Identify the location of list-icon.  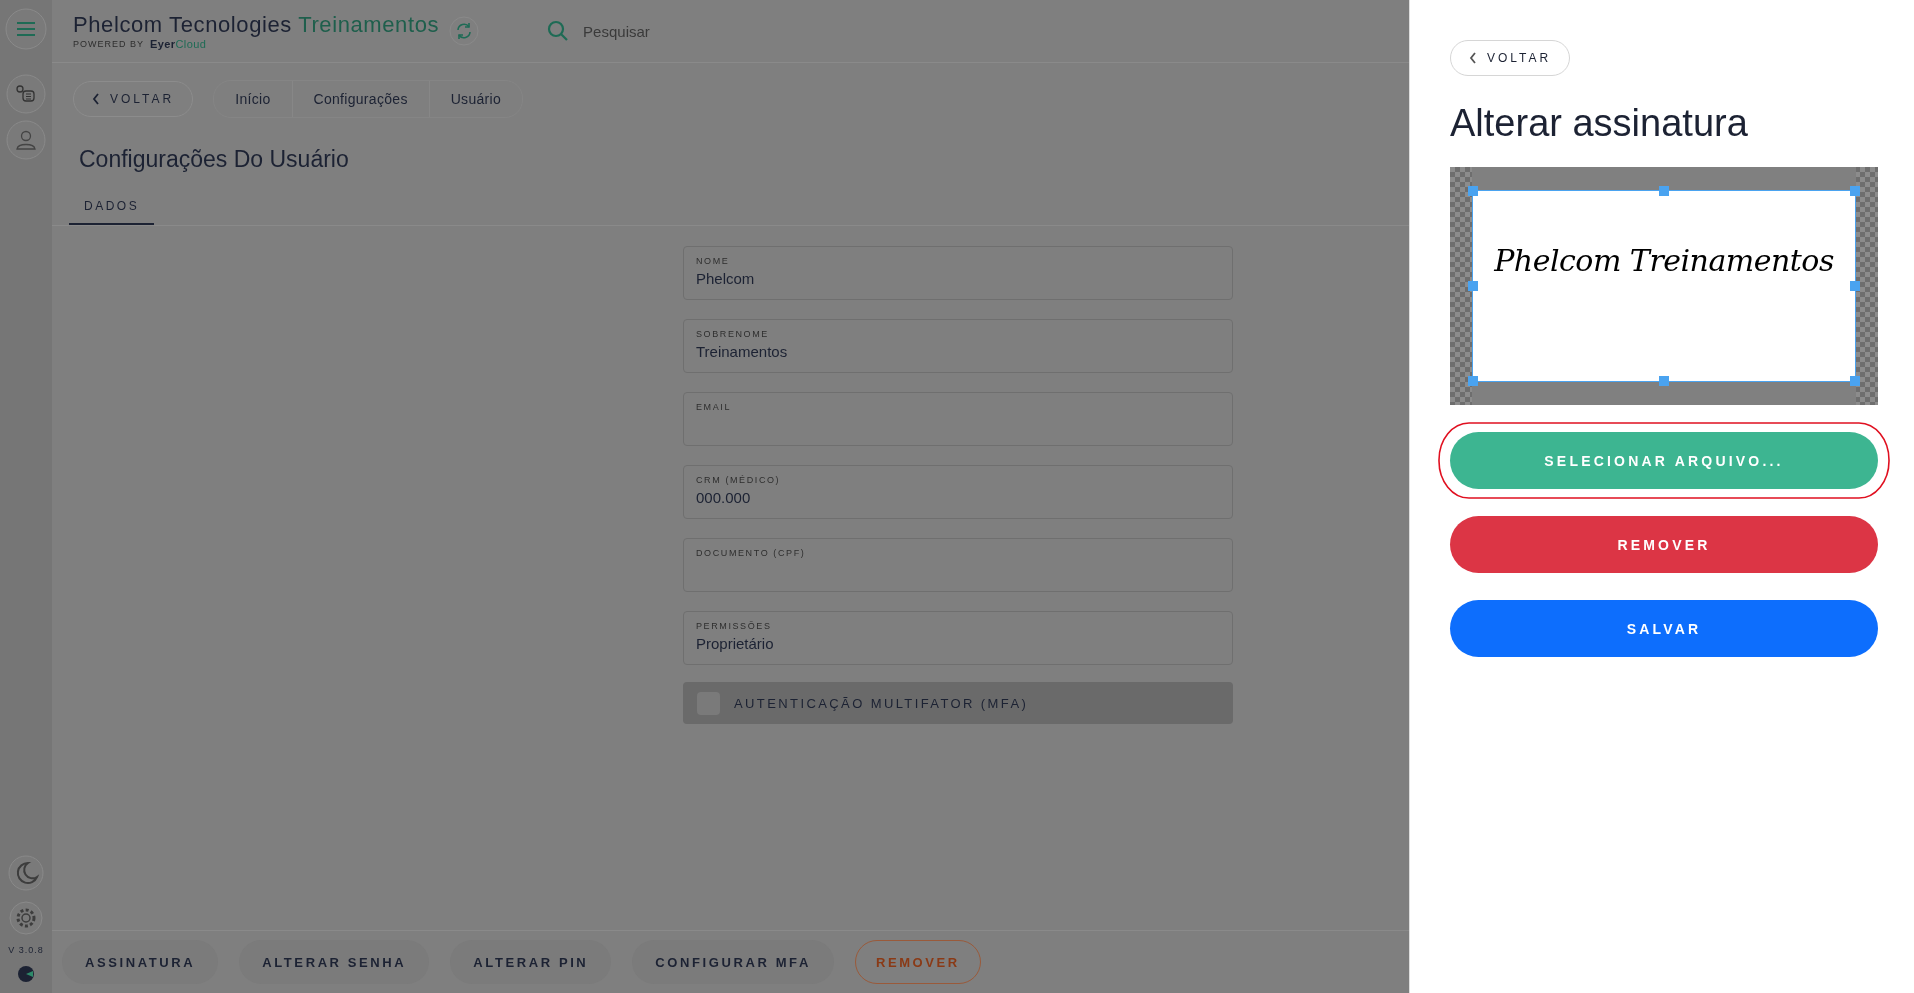
(26, 94).